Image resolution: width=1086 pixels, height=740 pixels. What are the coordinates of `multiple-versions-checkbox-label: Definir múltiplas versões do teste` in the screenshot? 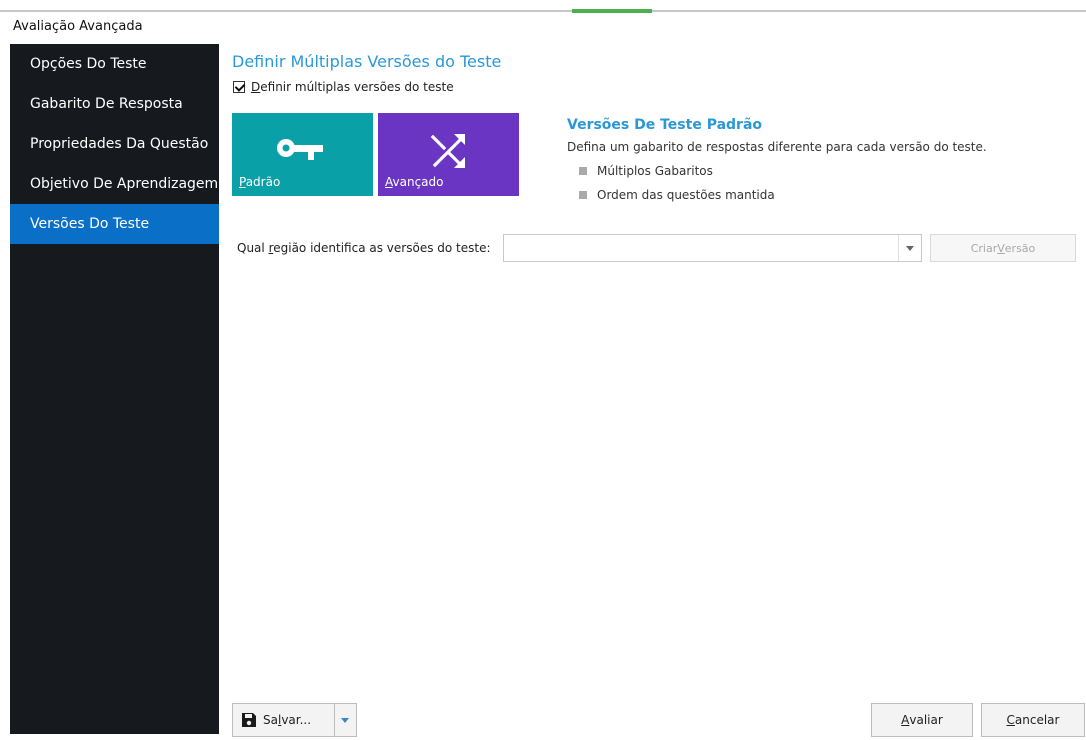 It's located at (352, 87).